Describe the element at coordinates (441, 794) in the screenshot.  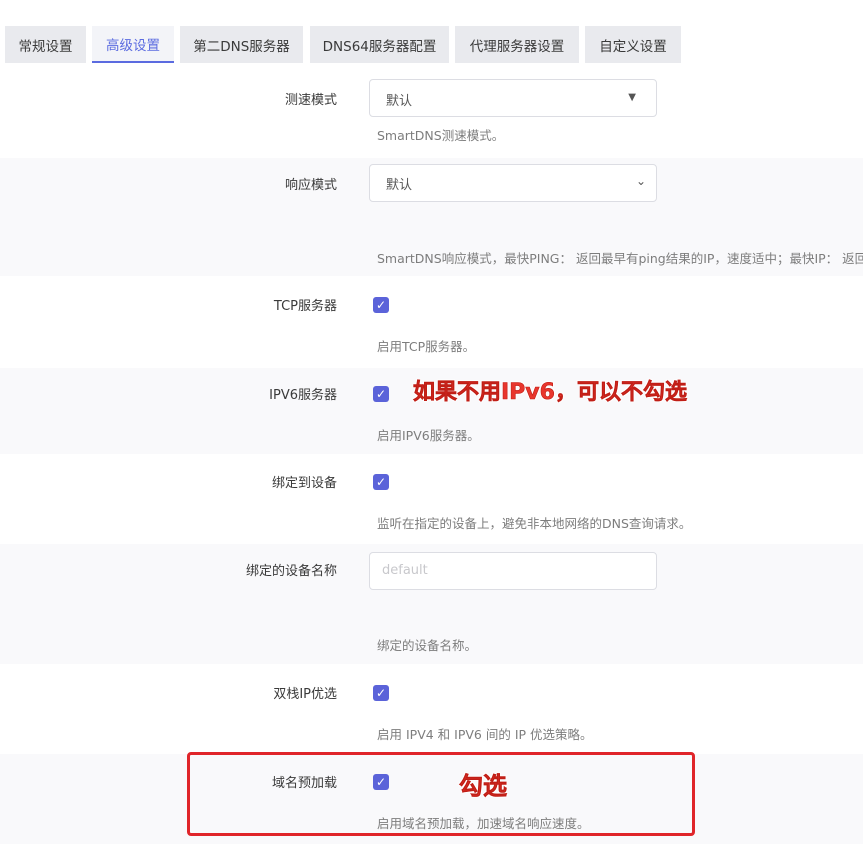
I see `highlight-box` at that location.